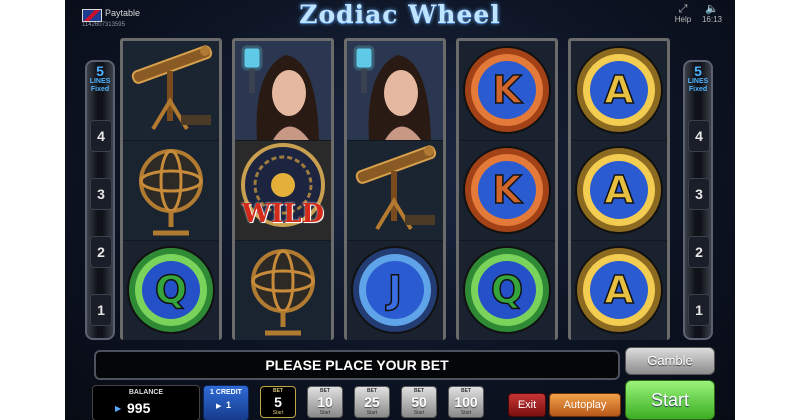 The image size is (800, 420). Describe the element at coordinates (146, 392) in the screenshot. I see `balance-label: BALANCE` at that location.